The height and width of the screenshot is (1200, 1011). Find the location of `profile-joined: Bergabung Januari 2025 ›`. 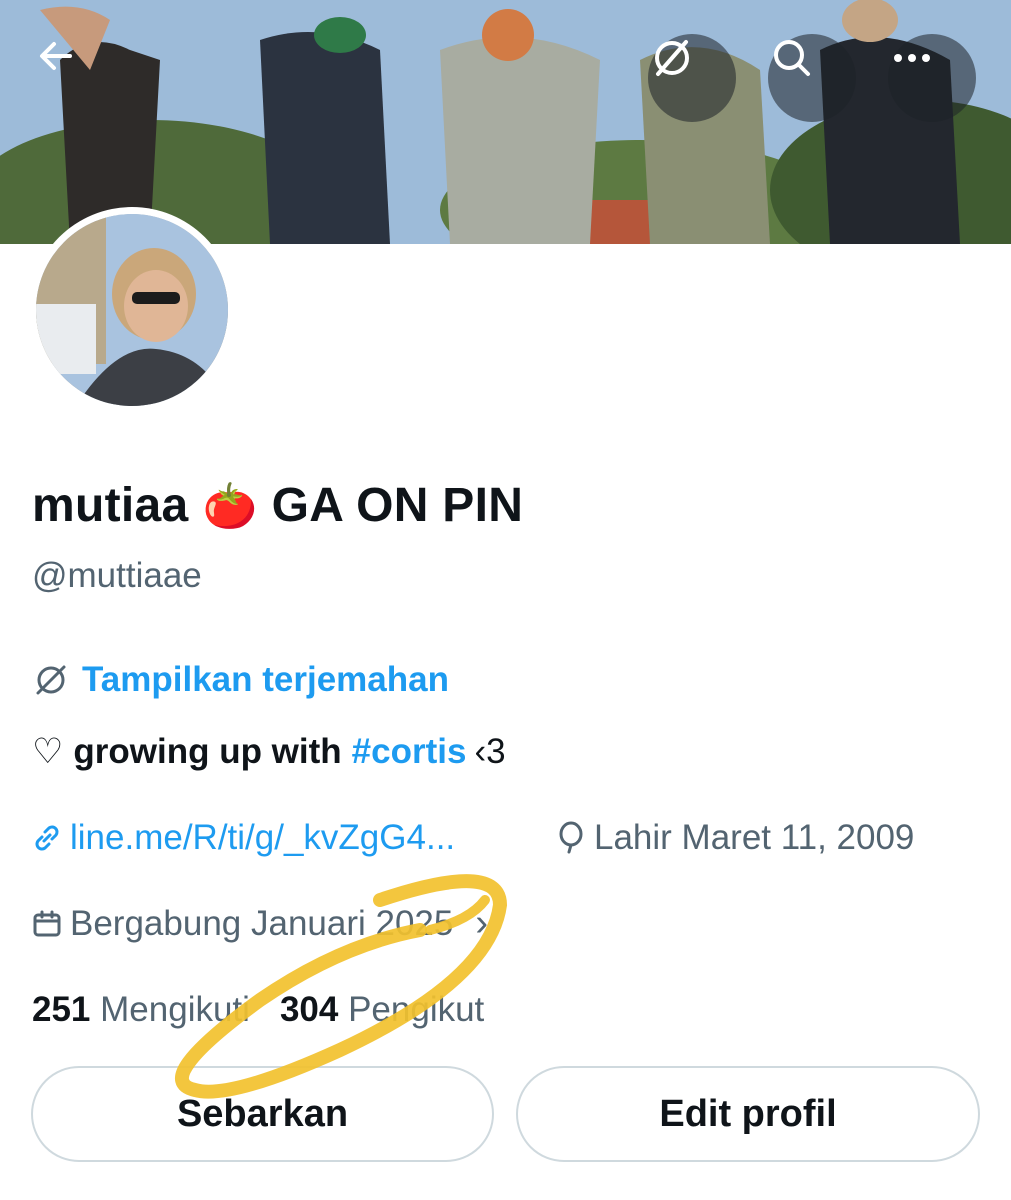

profile-joined: Bergabung Januari 2025 › is located at coordinates (260, 923).